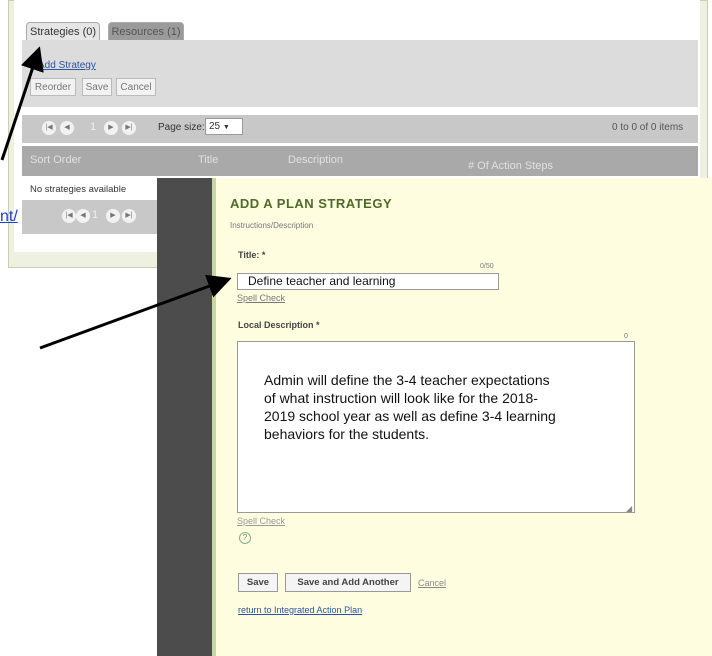 This screenshot has width=712, height=656. What do you see at coordinates (135, 312) in the screenshot?
I see `arrow-to-title-input` at bounding box center [135, 312].